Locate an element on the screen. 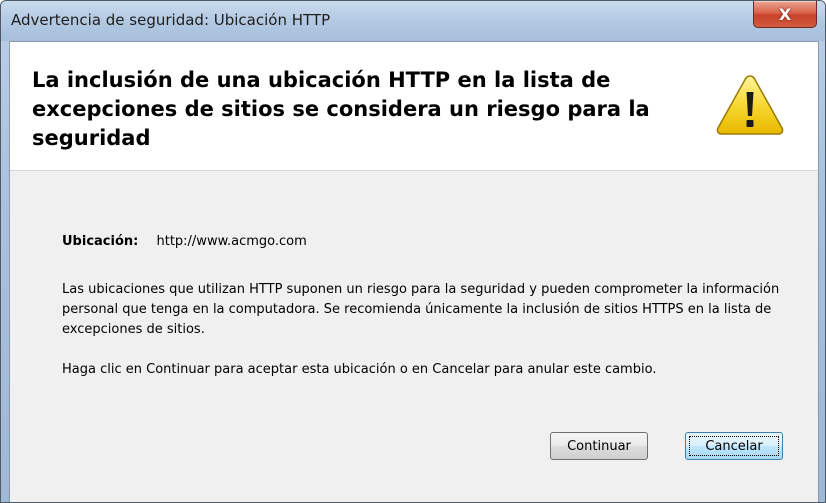 The height and width of the screenshot is (503, 826). location-value: http://www.acmgo.com is located at coordinates (231, 241).